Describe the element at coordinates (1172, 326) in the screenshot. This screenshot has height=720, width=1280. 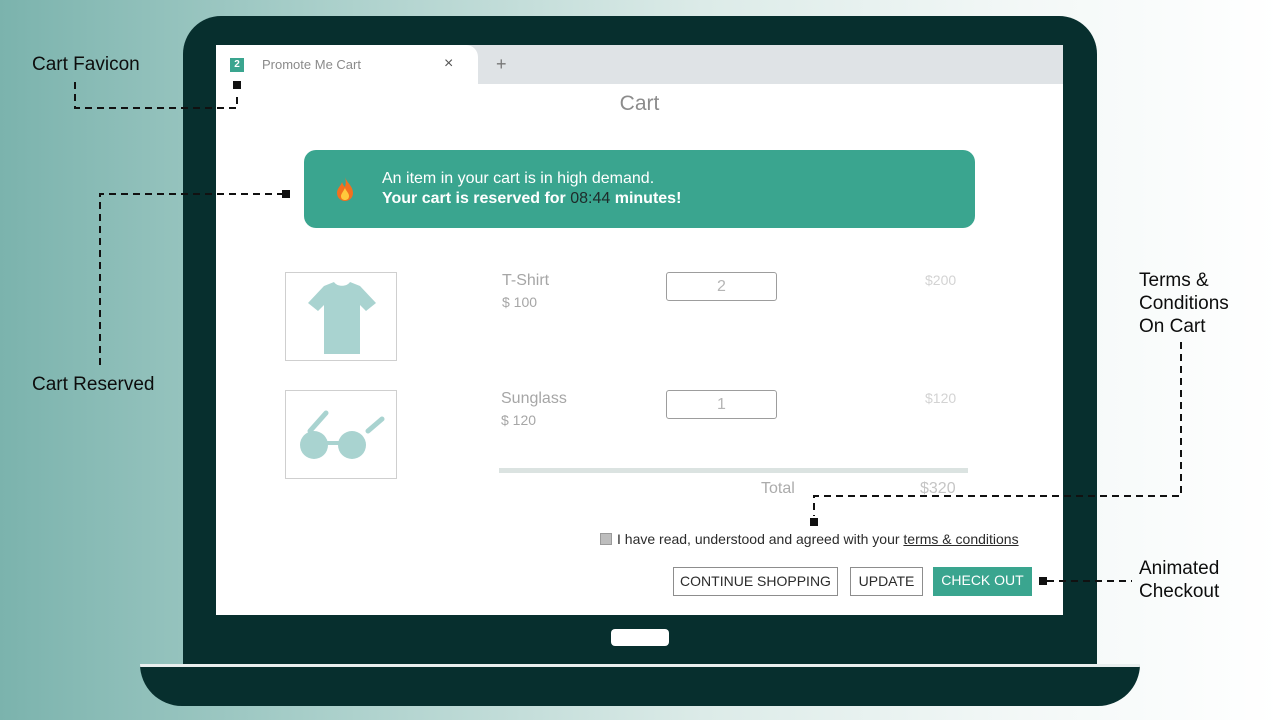
I see `callout-terms-line: On Cart` at that location.